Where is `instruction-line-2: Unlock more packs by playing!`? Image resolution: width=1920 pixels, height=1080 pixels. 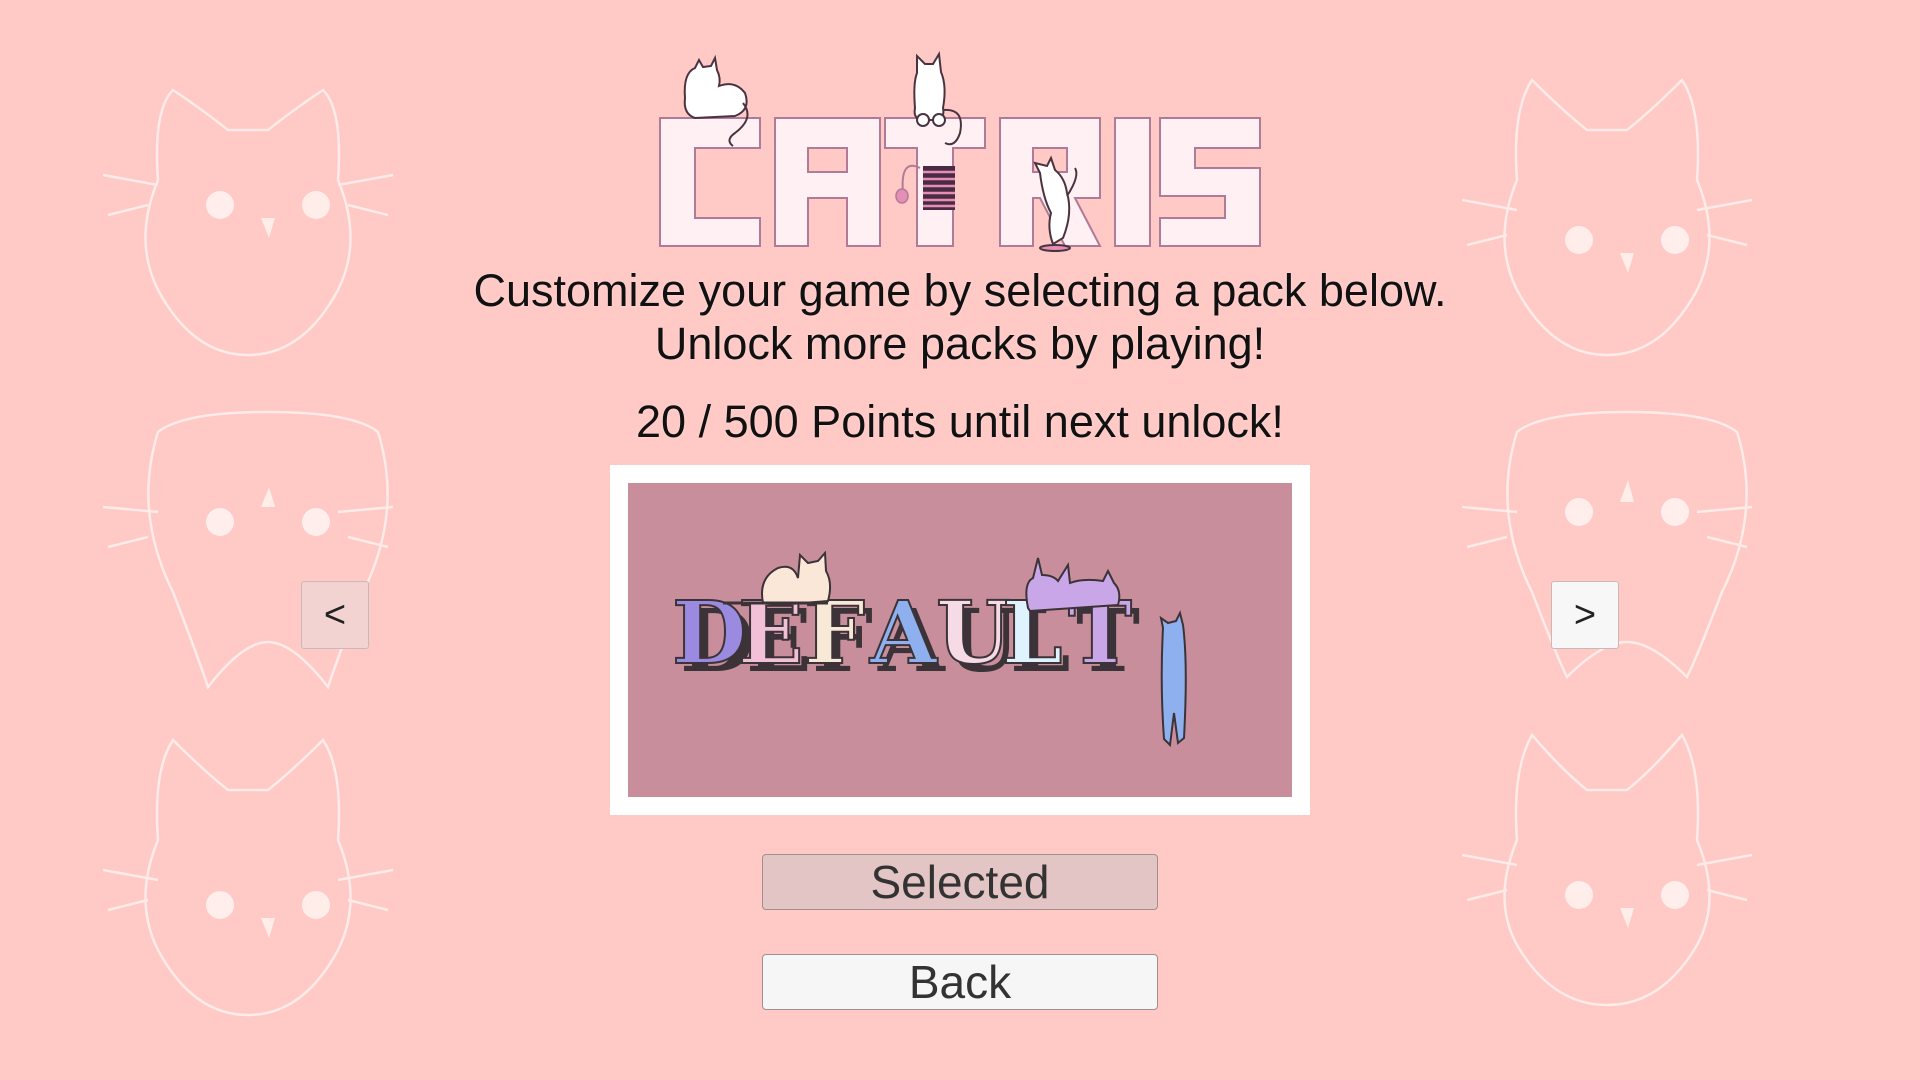
instruction-line-2: Unlock more packs by playing! is located at coordinates (960, 343).